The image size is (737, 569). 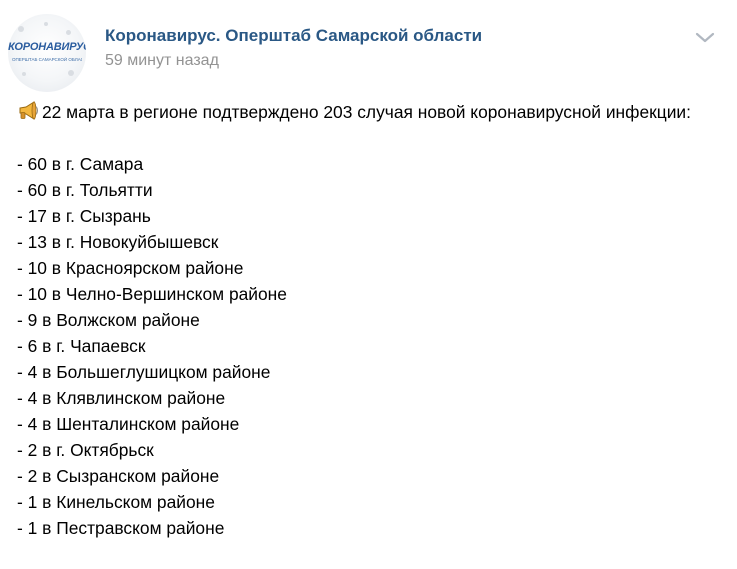 I want to click on list-item: - 4 в Большеглушицком районе, so click(x=144, y=372).